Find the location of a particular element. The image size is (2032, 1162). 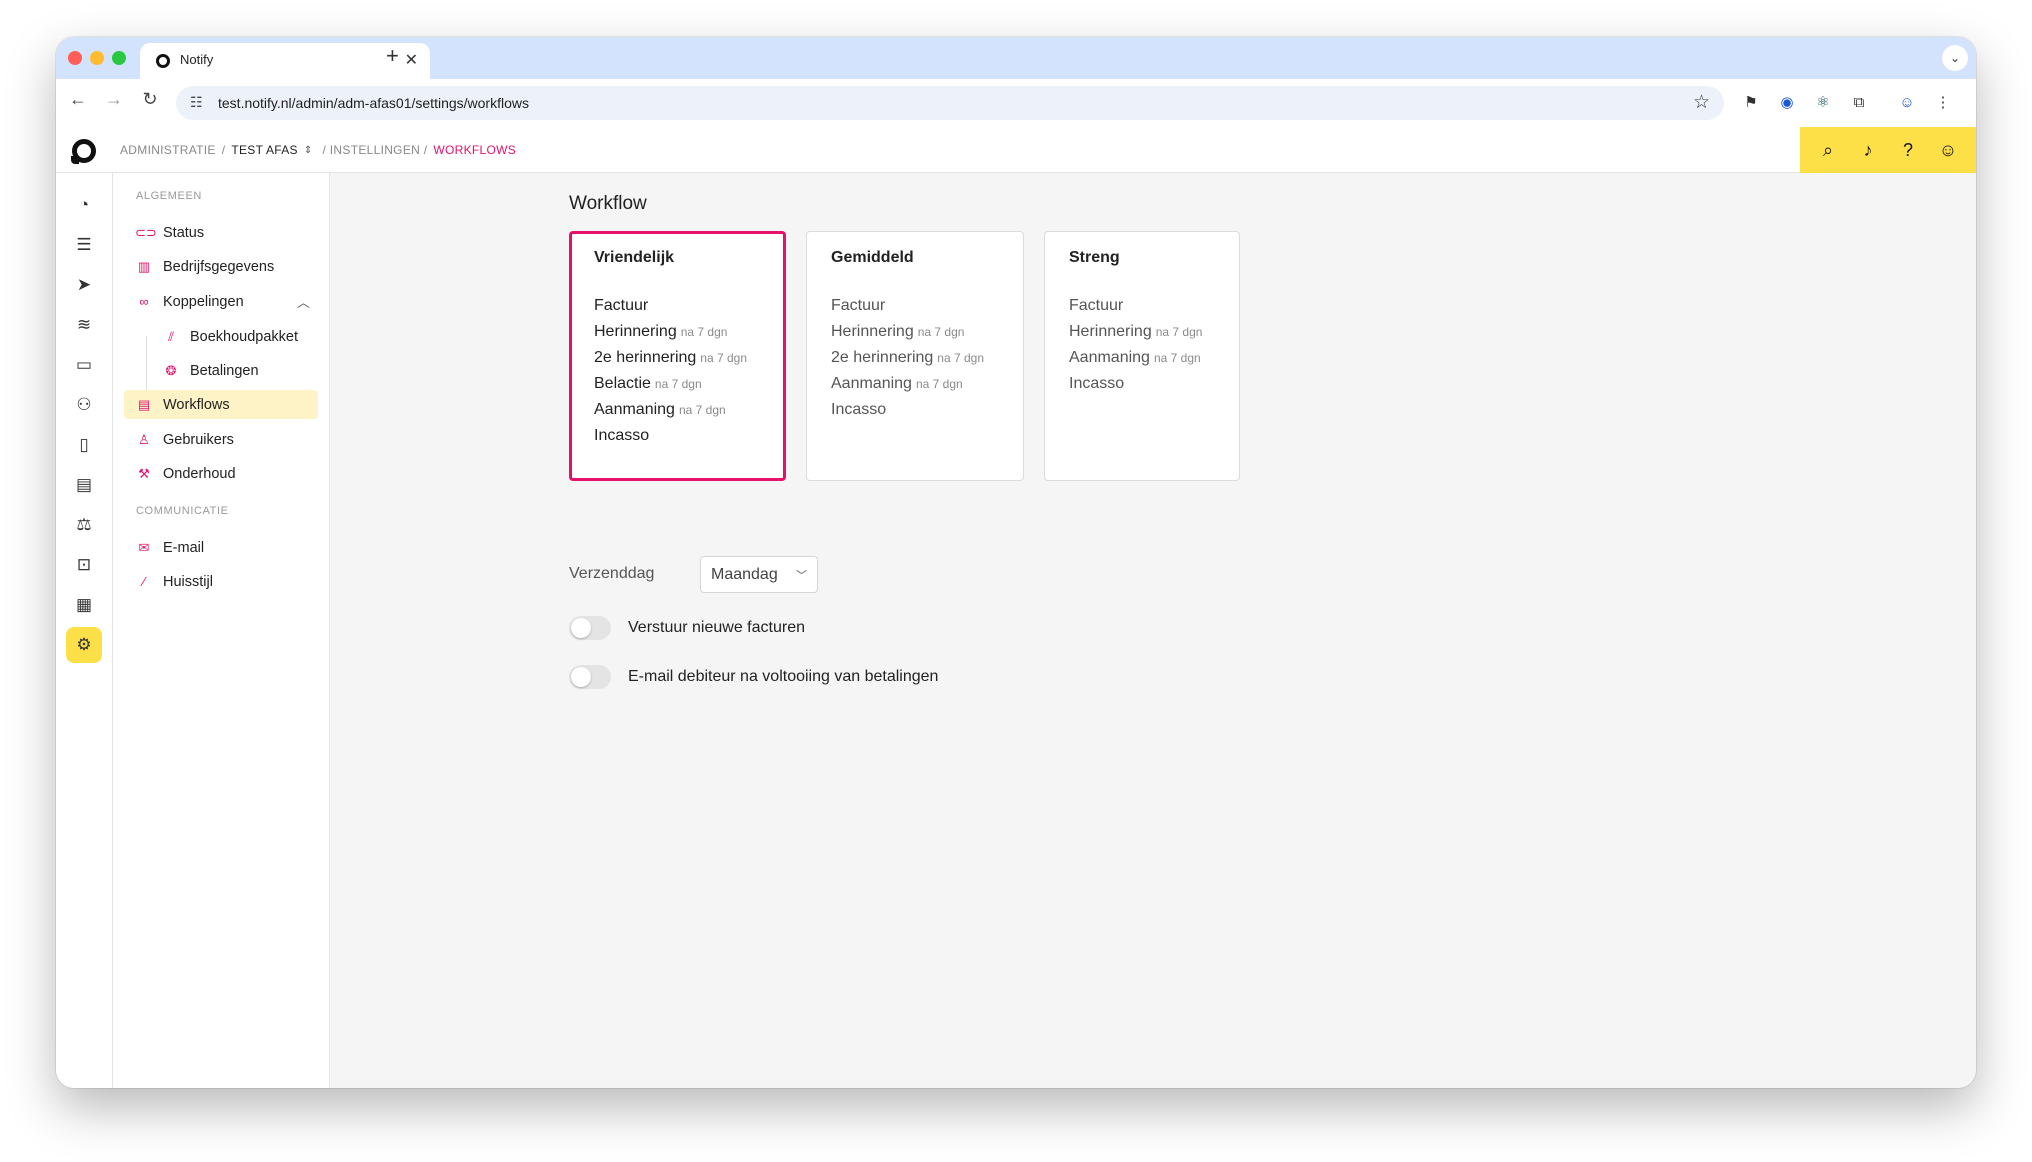

wrench-icon: ⚒ is located at coordinates (144, 473).